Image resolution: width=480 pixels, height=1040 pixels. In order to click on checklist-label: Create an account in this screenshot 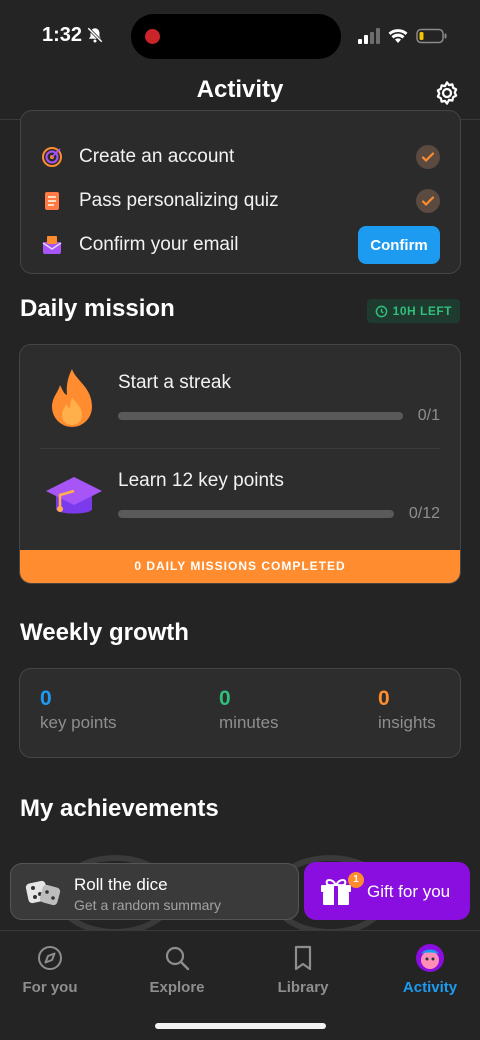, I will do `click(157, 156)`.